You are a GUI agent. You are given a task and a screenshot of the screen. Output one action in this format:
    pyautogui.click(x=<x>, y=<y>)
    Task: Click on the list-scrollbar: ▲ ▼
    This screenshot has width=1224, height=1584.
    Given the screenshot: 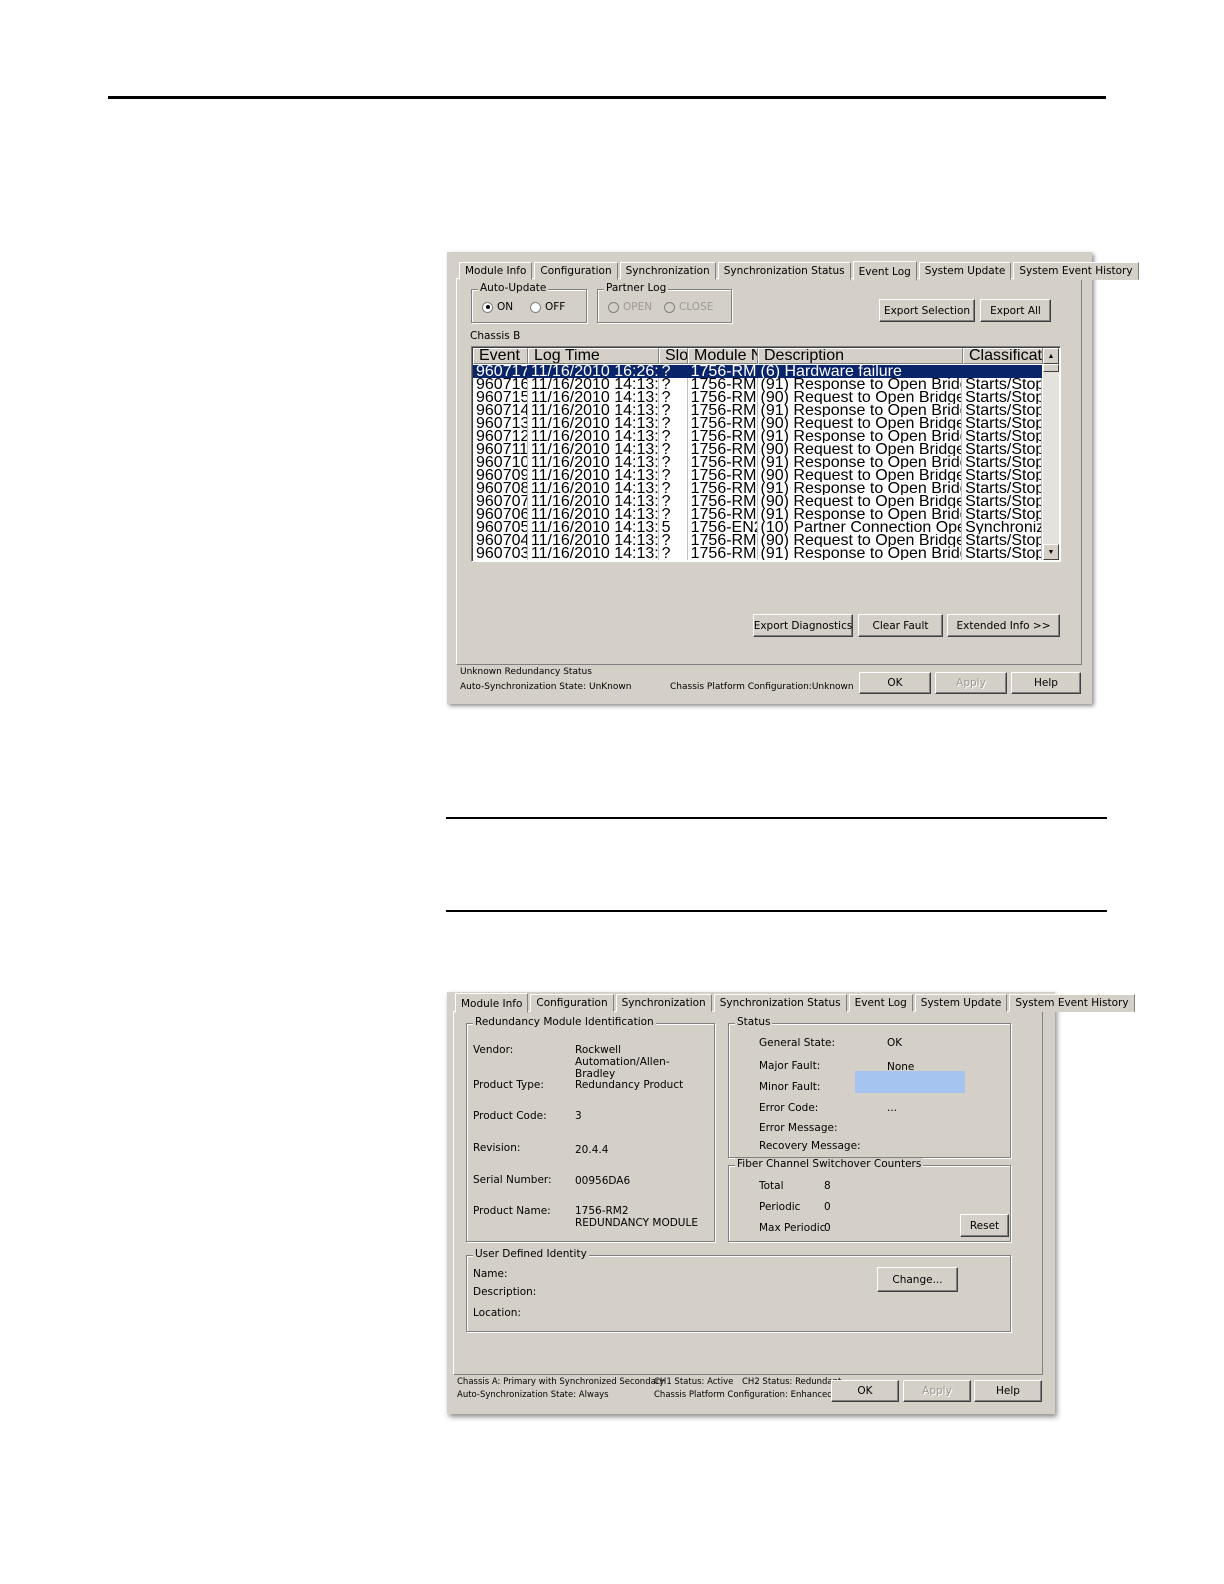 What is the action you would take?
    pyautogui.click(x=1051, y=454)
    